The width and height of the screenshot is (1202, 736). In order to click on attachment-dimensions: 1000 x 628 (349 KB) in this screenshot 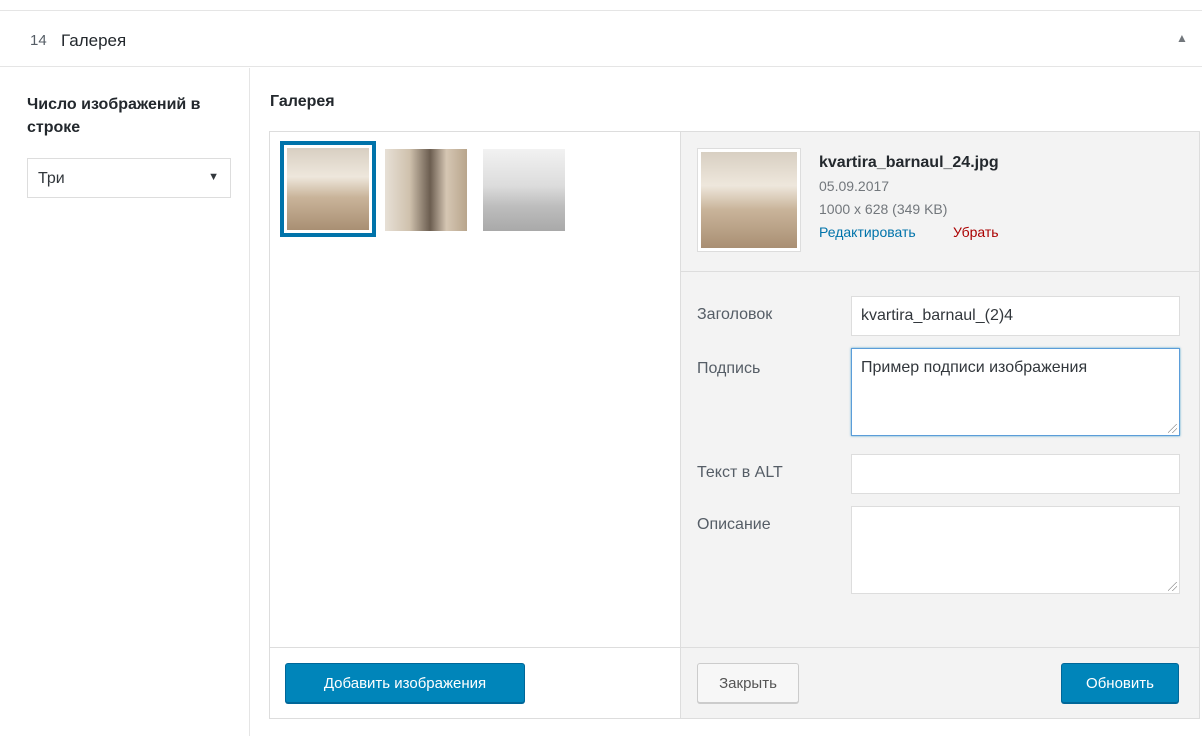, I will do `click(883, 209)`.